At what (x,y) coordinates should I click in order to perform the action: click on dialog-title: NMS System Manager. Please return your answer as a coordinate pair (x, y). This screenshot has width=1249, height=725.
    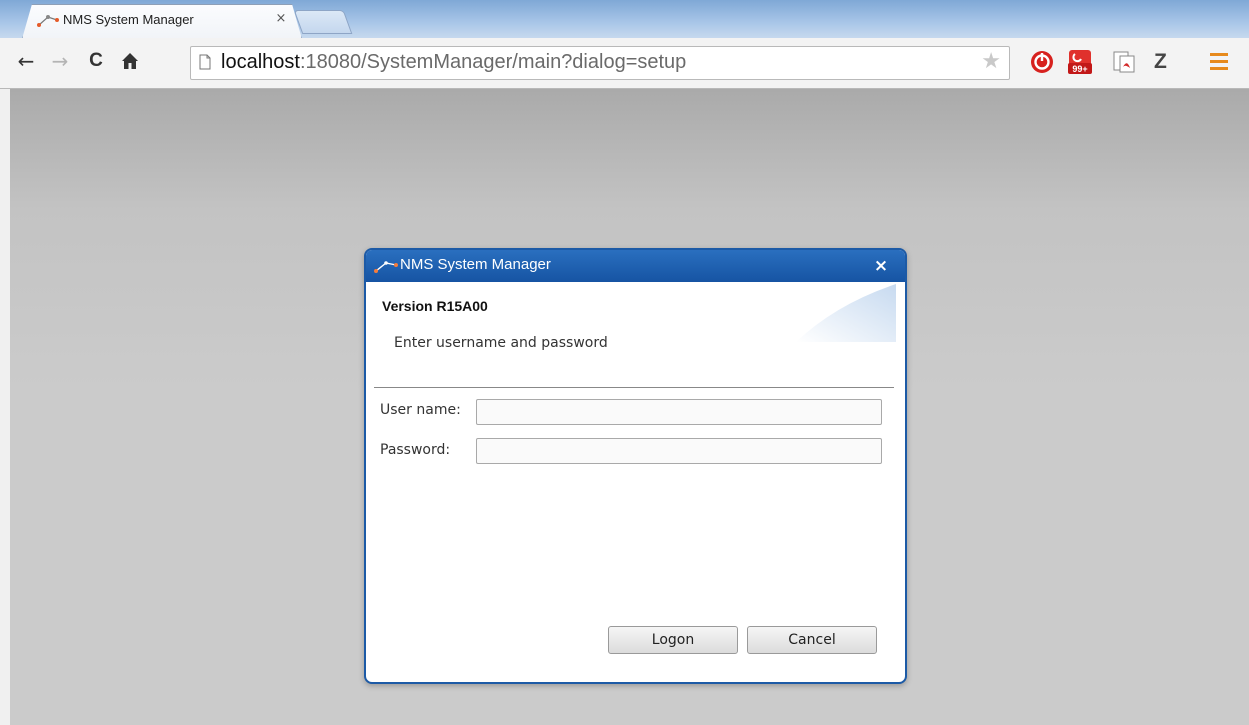
    Looking at the image, I should click on (475, 264).